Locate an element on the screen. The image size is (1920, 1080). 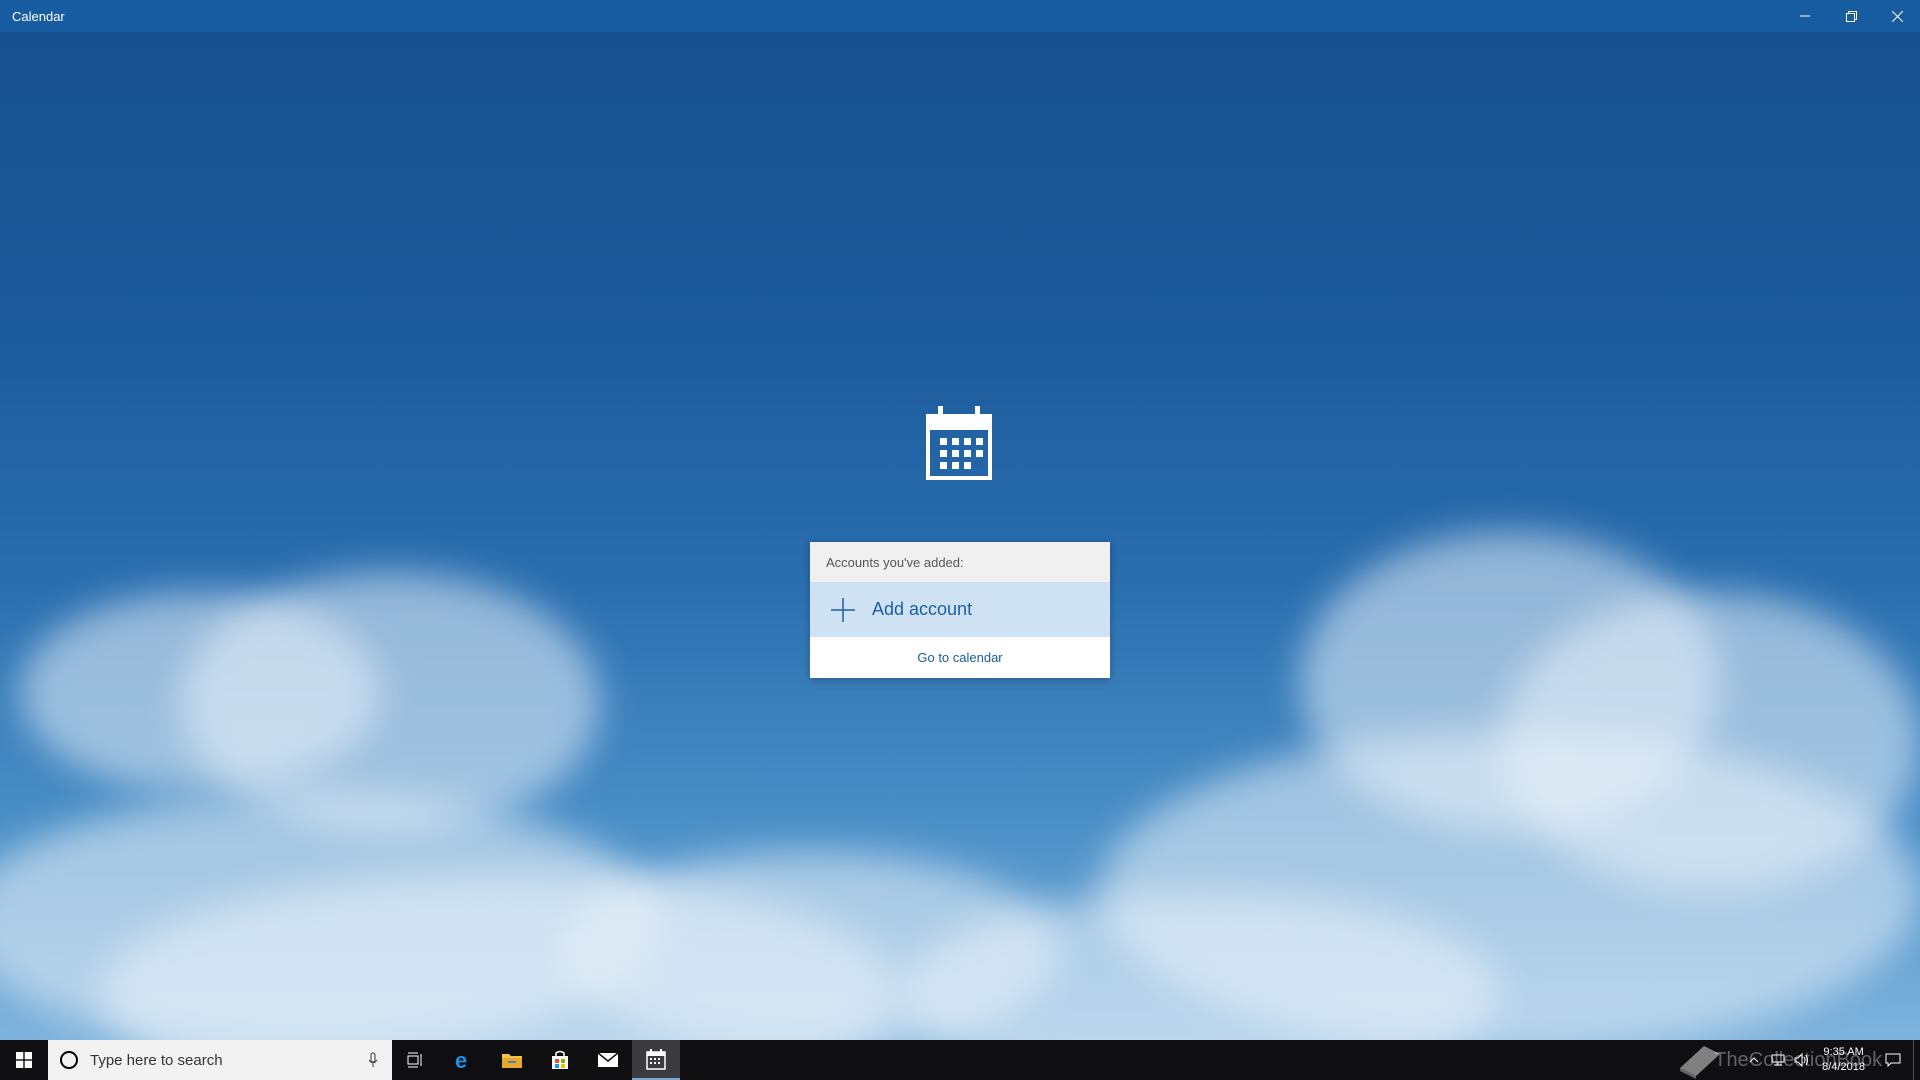
plus-icon is located at coordinates (843, 609).